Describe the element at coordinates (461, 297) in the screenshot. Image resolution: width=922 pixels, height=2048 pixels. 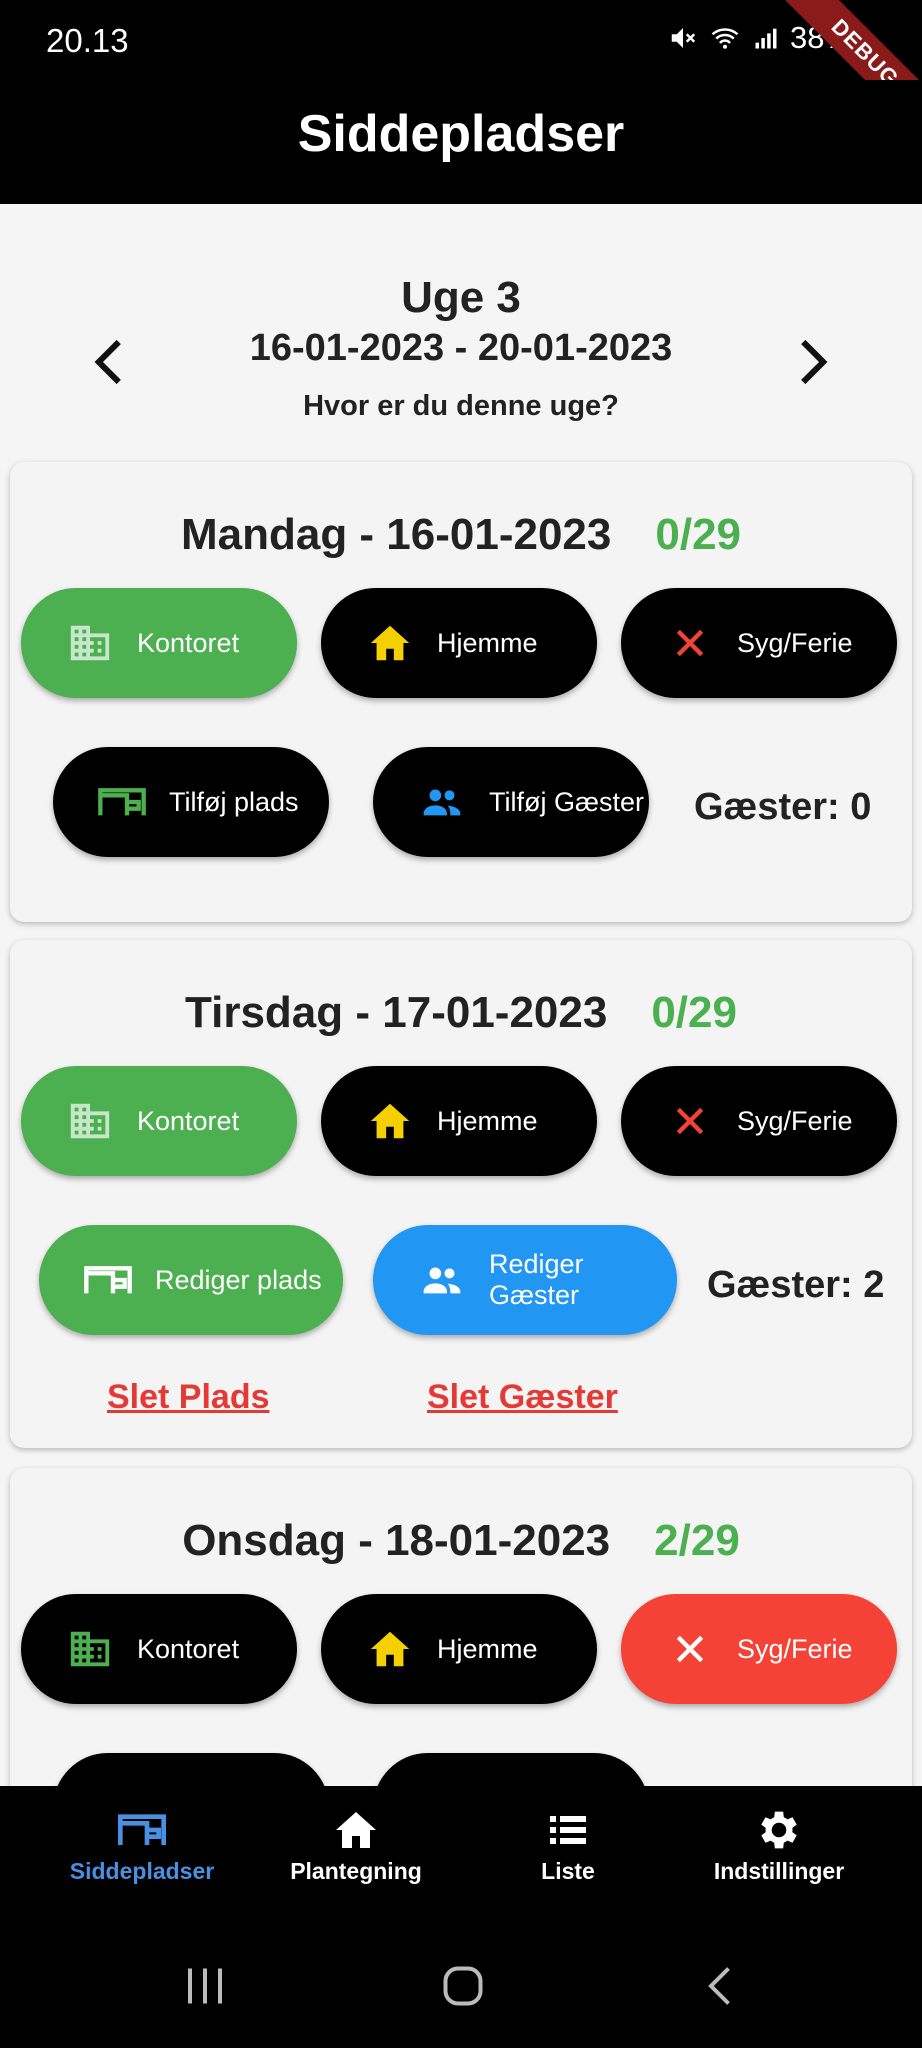
I see `week-title: Uge 3` at that location.